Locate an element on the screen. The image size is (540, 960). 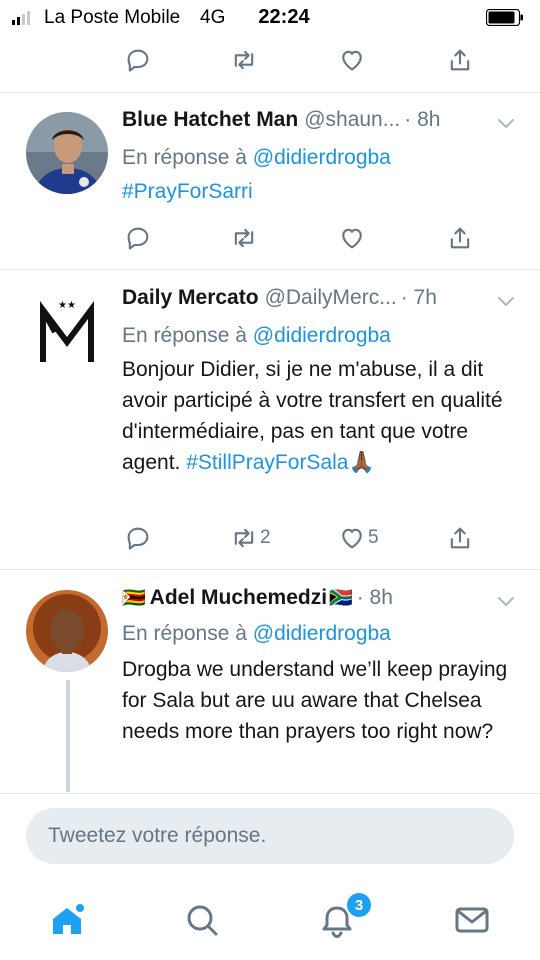
nav-messages is located at coordinates (472, 920).